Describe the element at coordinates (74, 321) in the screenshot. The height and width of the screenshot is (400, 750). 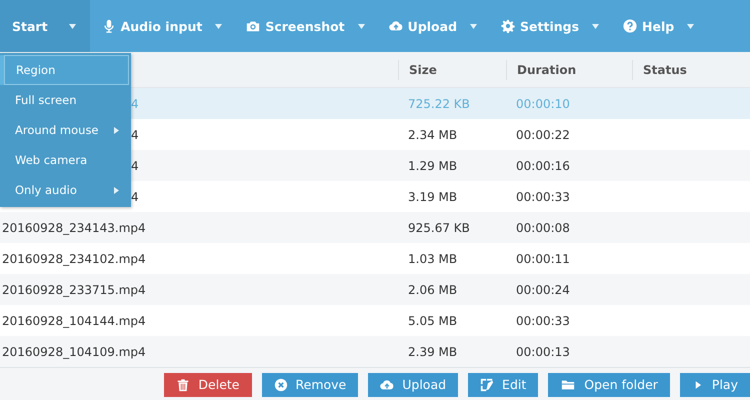
I see `table-cell-text: 20160928_104144.mp4` at that location.